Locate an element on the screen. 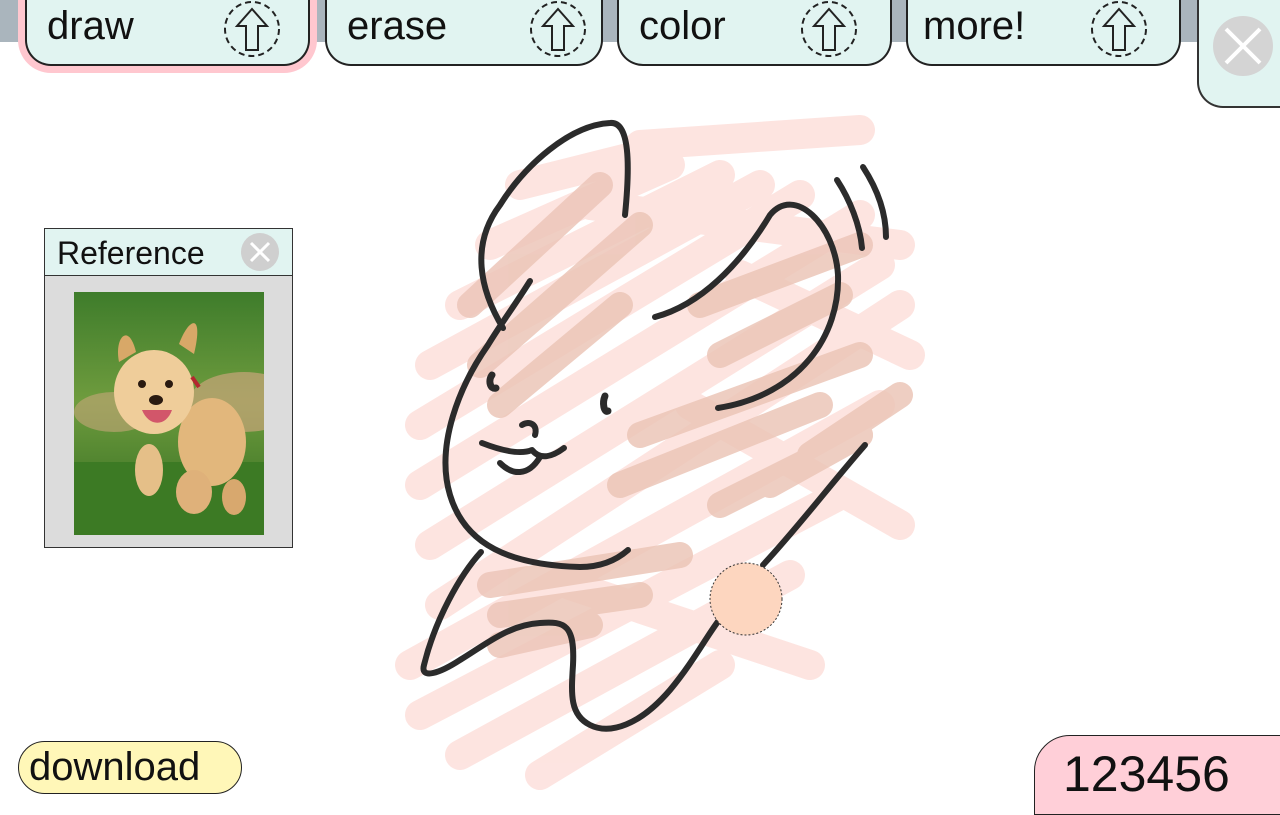  reference-title: Reference is located at coordinates (131, 253).